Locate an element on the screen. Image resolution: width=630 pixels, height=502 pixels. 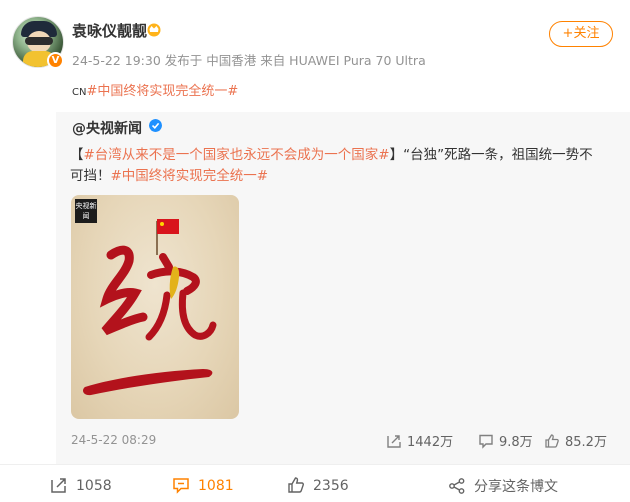
avatar-glasses is located at coordinates (39, 41).